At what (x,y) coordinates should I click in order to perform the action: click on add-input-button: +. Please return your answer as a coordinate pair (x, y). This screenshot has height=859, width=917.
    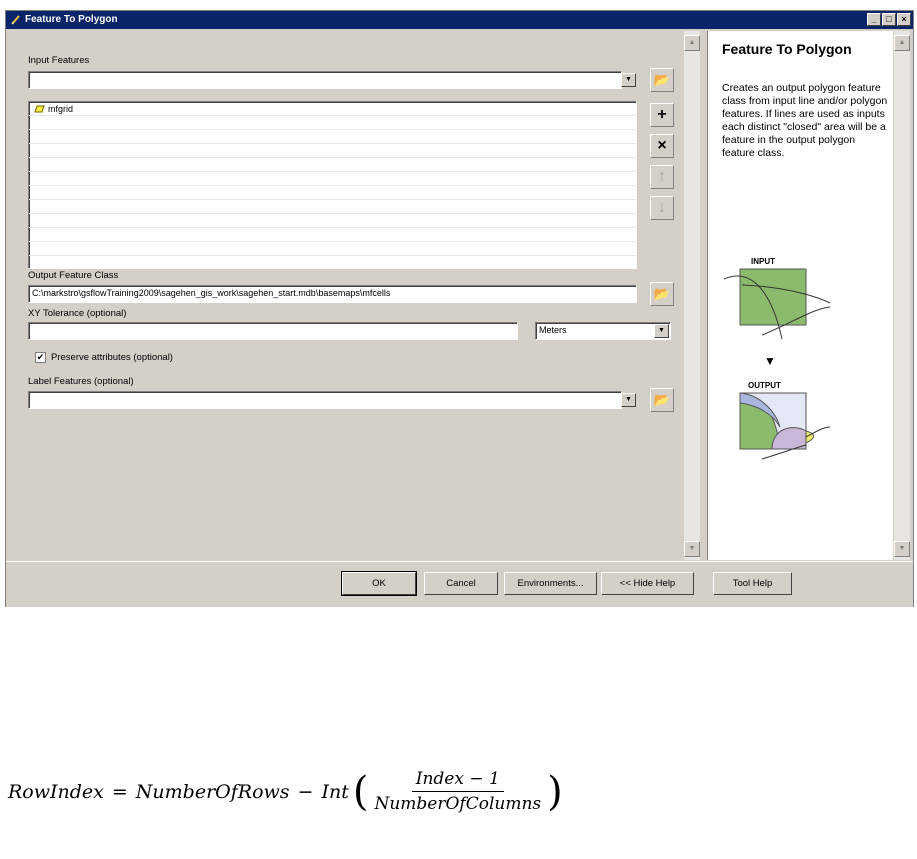
    Looking at the image, I should click on (662, 115).